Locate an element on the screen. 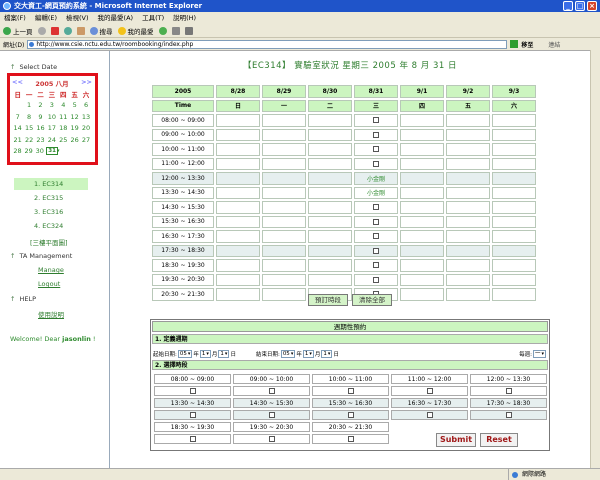 The height and width of the screenshot is (480, 600). go-arrow-icon is located at coordinates (514, 44).